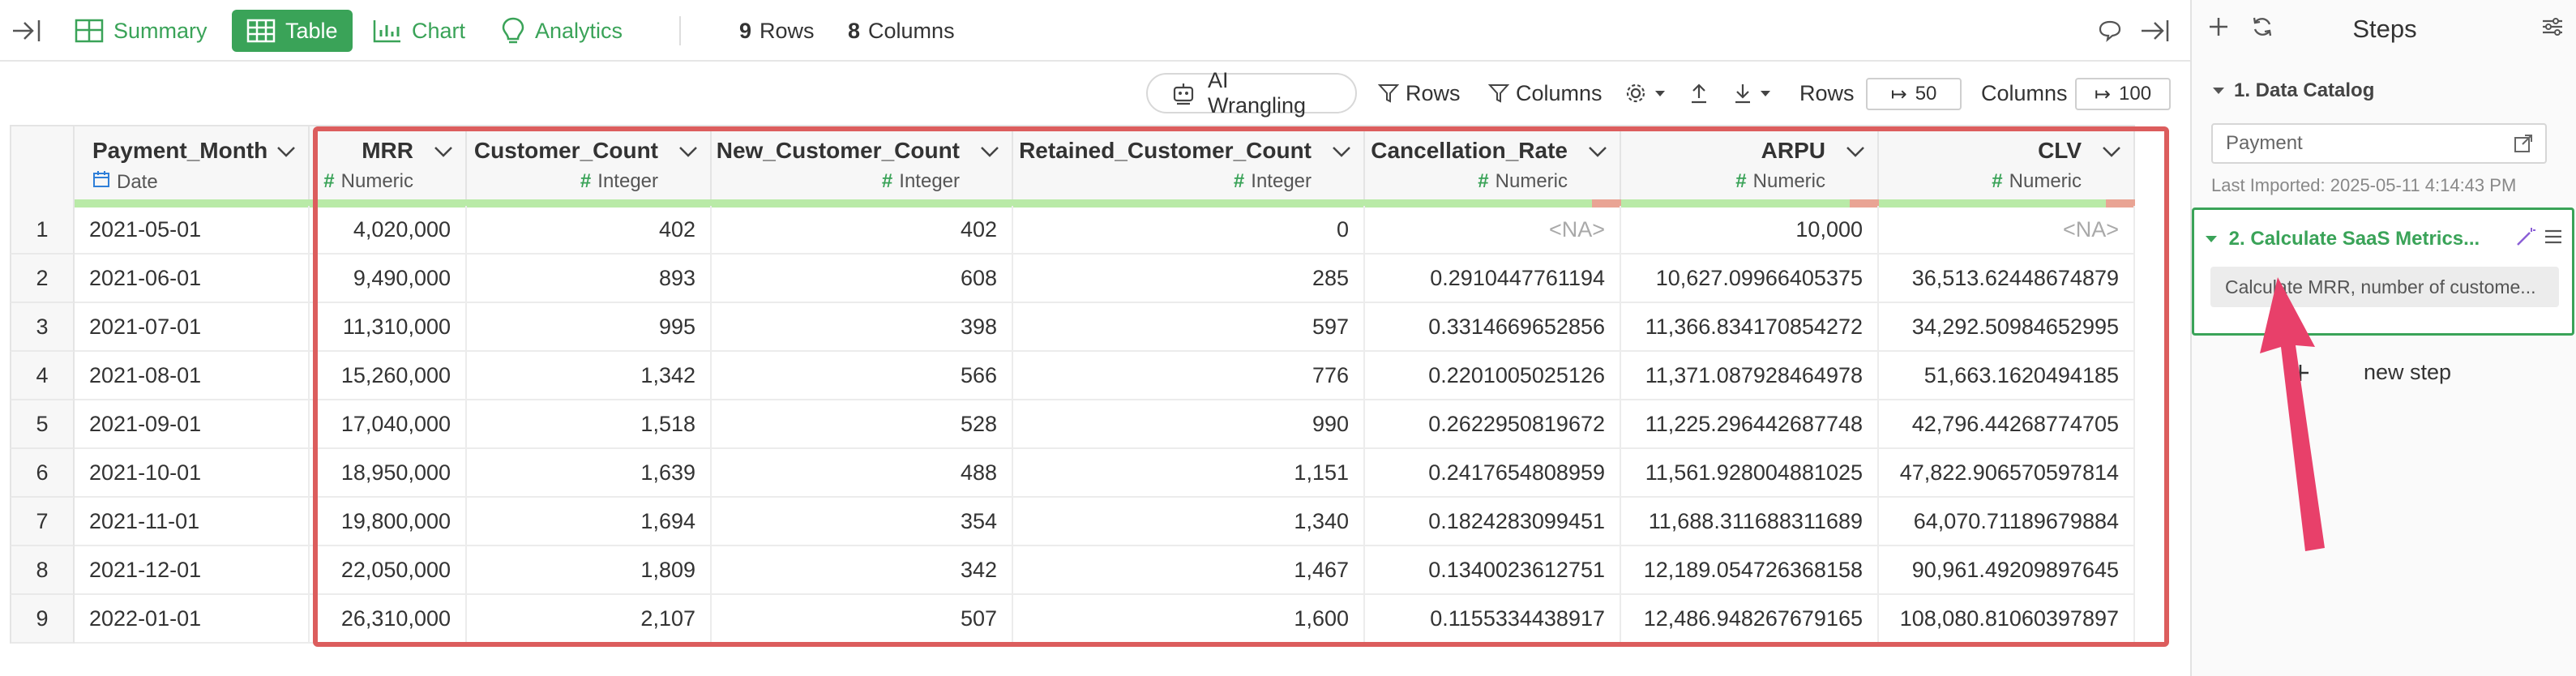 The height and width of the screenshot is (676, 2576). Describe the element at coordinates (388, 522) in the screenshot. I see `table-cell: 19,800,000` at that location.